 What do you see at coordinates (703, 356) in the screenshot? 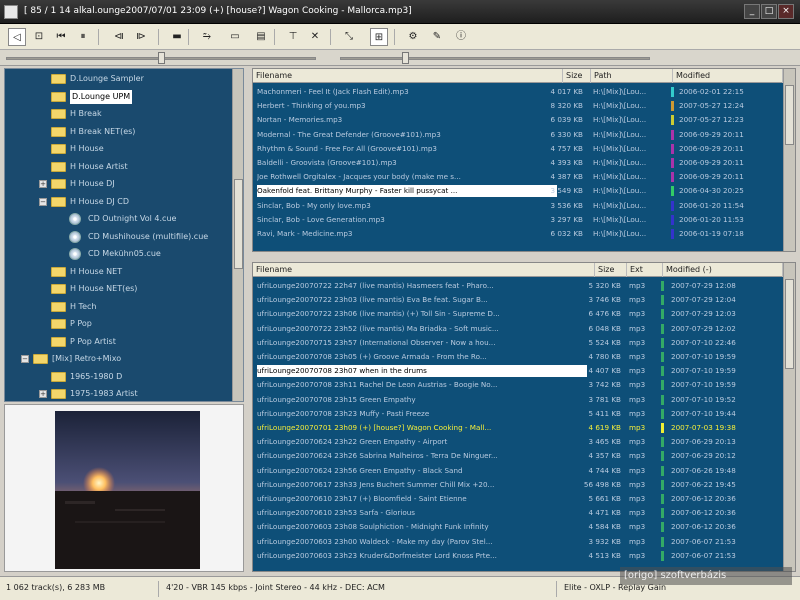
I see `cell-mod: 2007-07-10 19:59` at bounding box center [703, 356].